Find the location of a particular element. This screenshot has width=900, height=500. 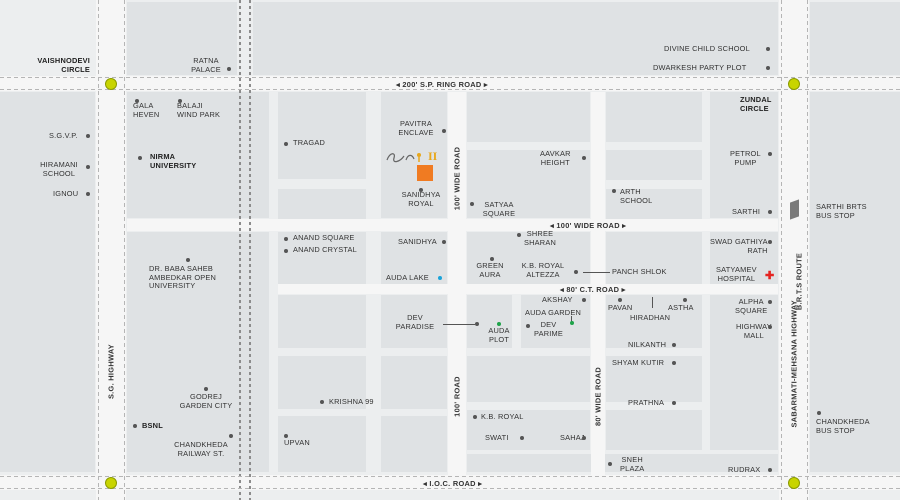

label-auda-plot: AUDA PLOT is located at coordinates (499, 335).